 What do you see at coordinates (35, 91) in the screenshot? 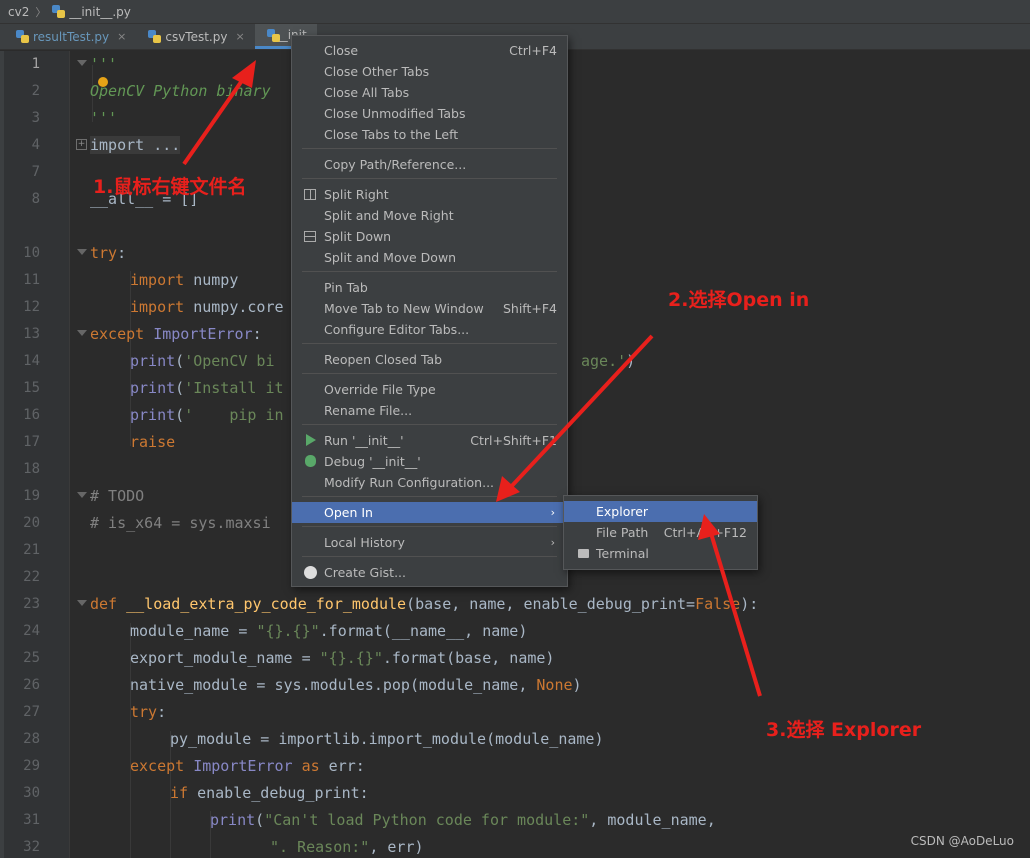
I see `line-number: 2` at bounding box center [35, 91].